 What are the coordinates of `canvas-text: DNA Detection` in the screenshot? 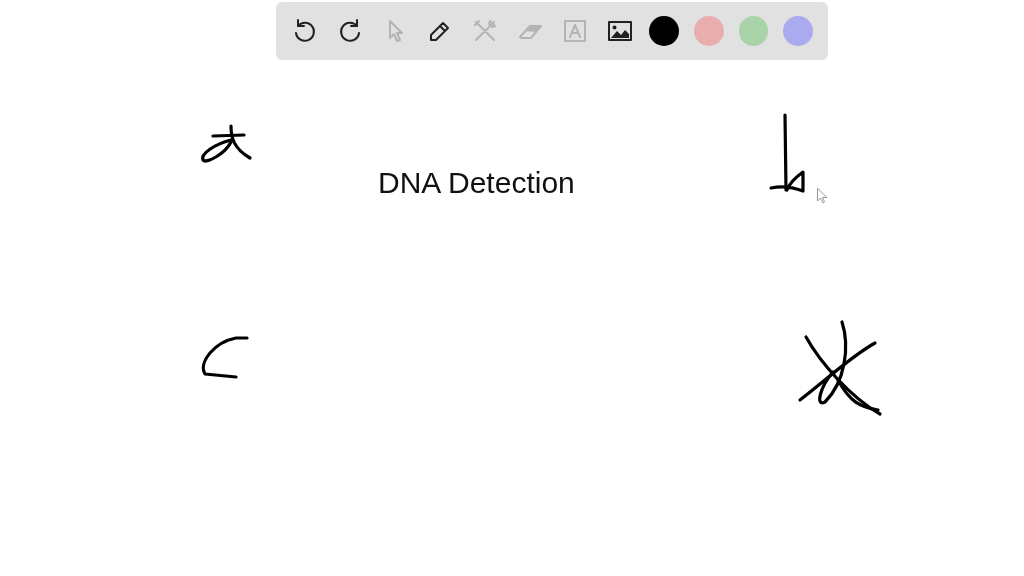 It's located at (476, 183).